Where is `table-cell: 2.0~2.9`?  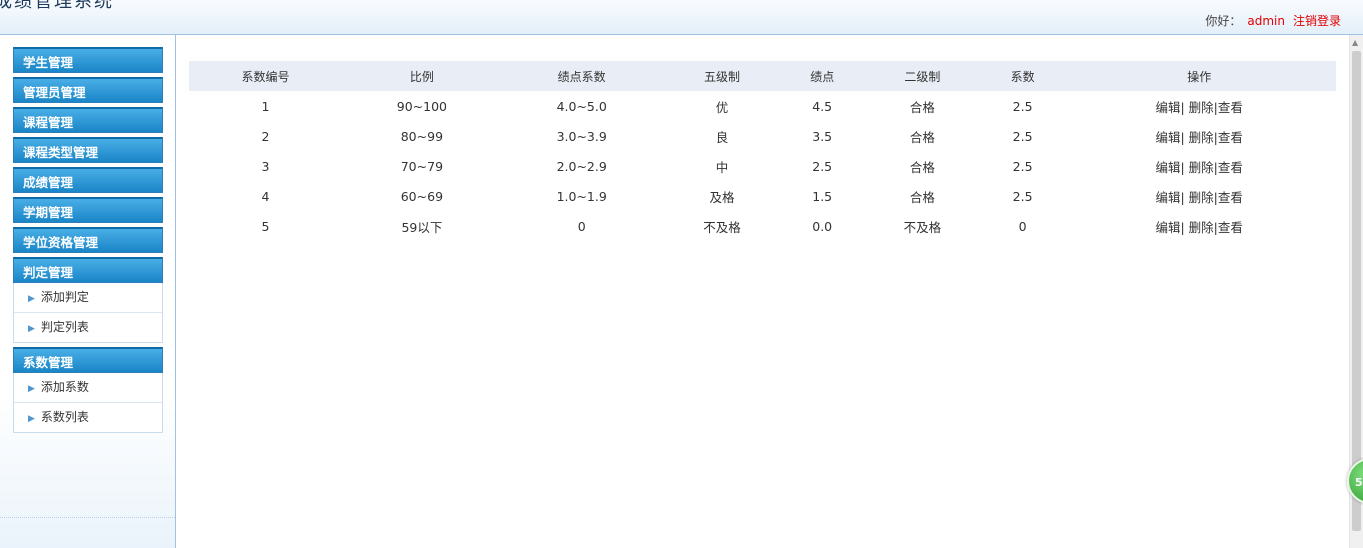
table-cell: 2.0~2.9 is located at coordinates (581, 166).